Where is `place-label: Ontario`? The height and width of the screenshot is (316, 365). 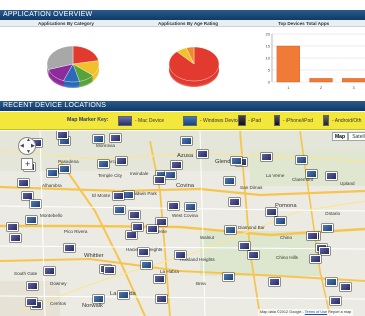 place-label: Ontario is located at coordinates (333, 213).